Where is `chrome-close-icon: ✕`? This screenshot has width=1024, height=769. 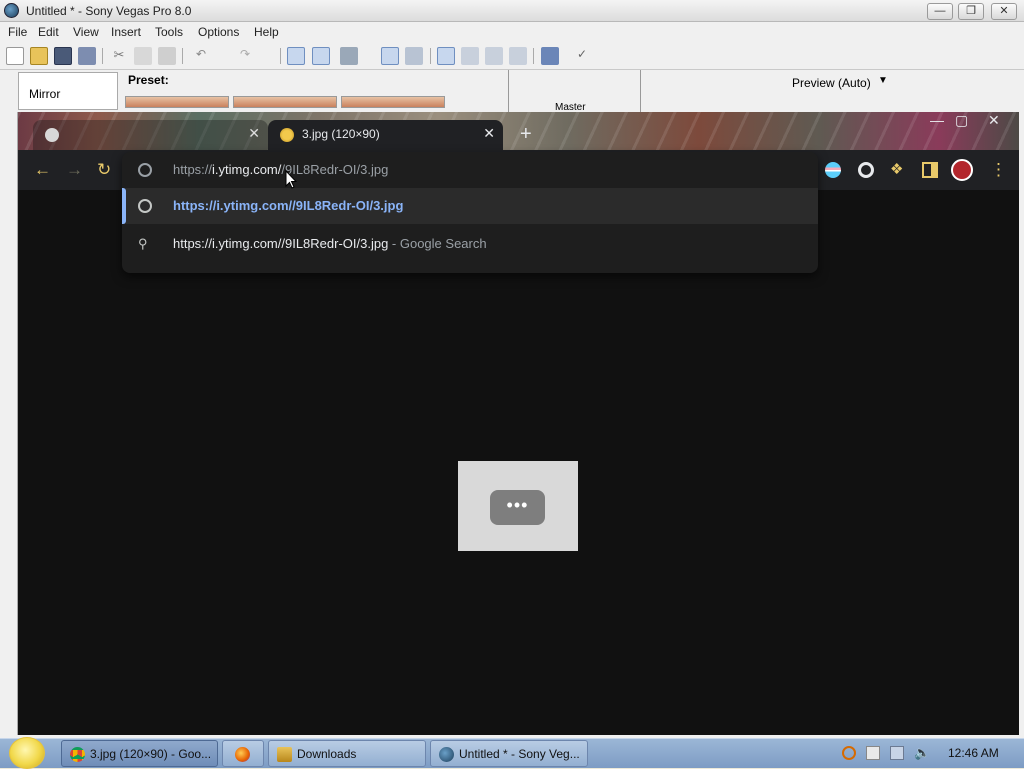 chrome-close-icon: ✕ is located at coordinates (994, 120).